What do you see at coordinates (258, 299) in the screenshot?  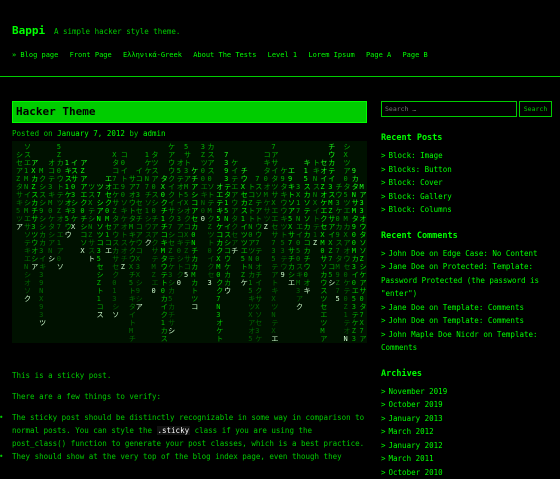 I see `matrix-glyph: サ` at bounding box center [258, 299].